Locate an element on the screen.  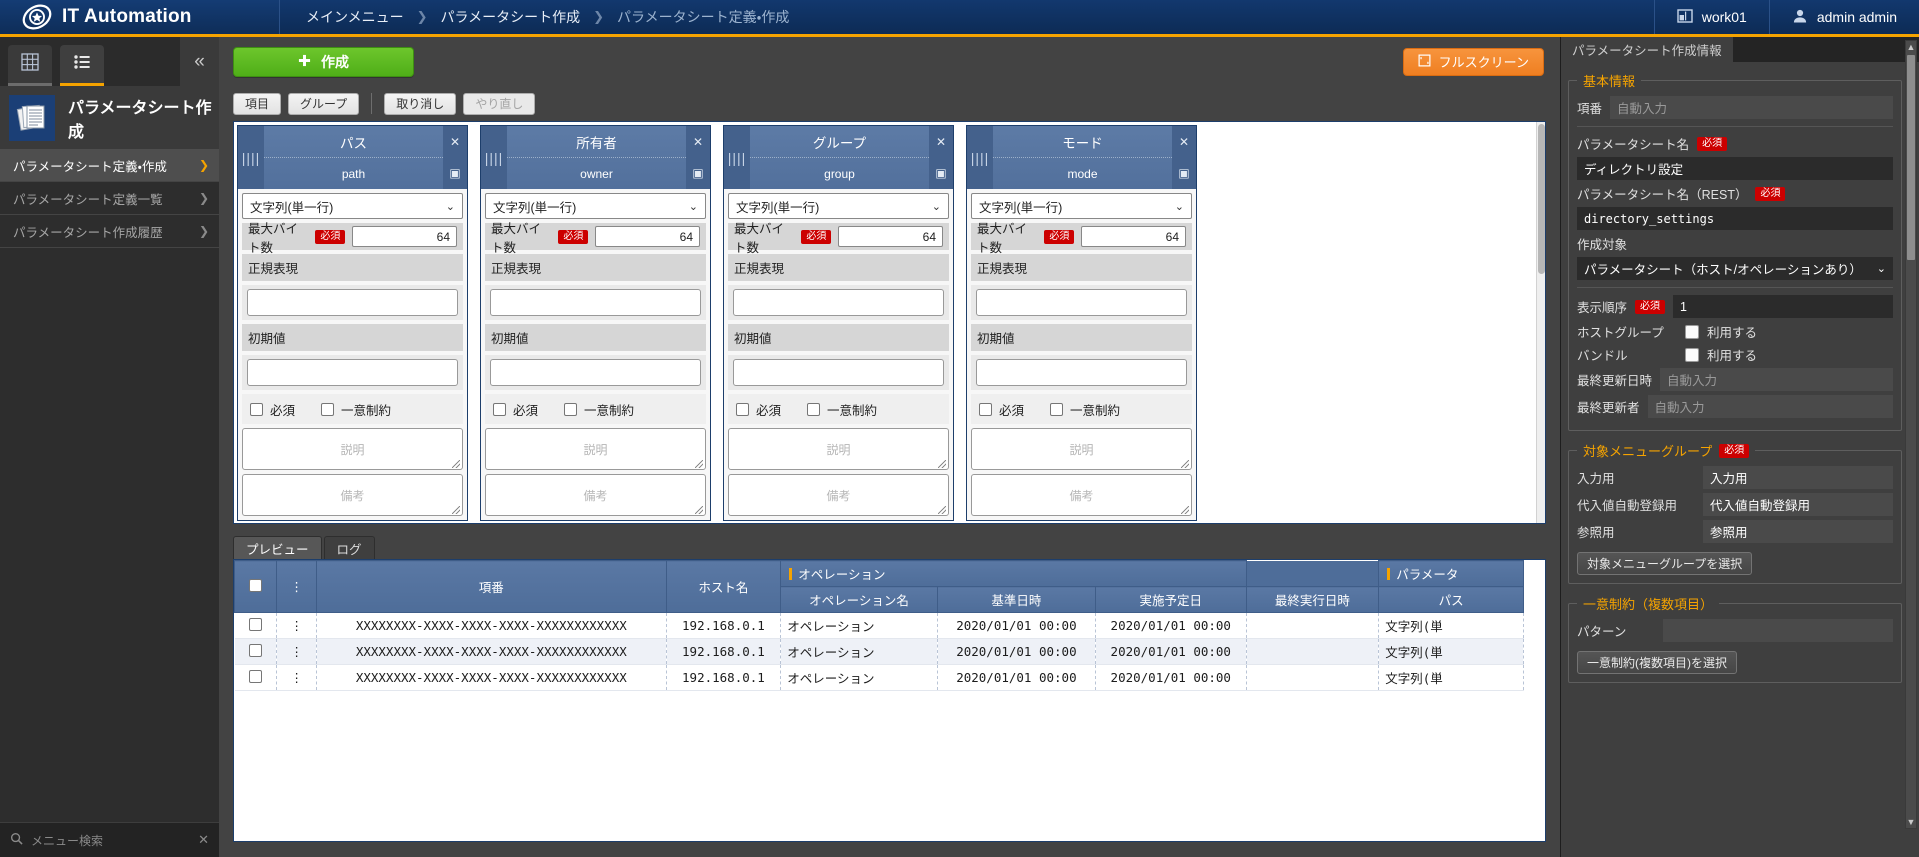
sidebar-item-parameter-sheet-definition-list: パラメータシート定義一覧 ❯ is located at coordinates (109, 198).